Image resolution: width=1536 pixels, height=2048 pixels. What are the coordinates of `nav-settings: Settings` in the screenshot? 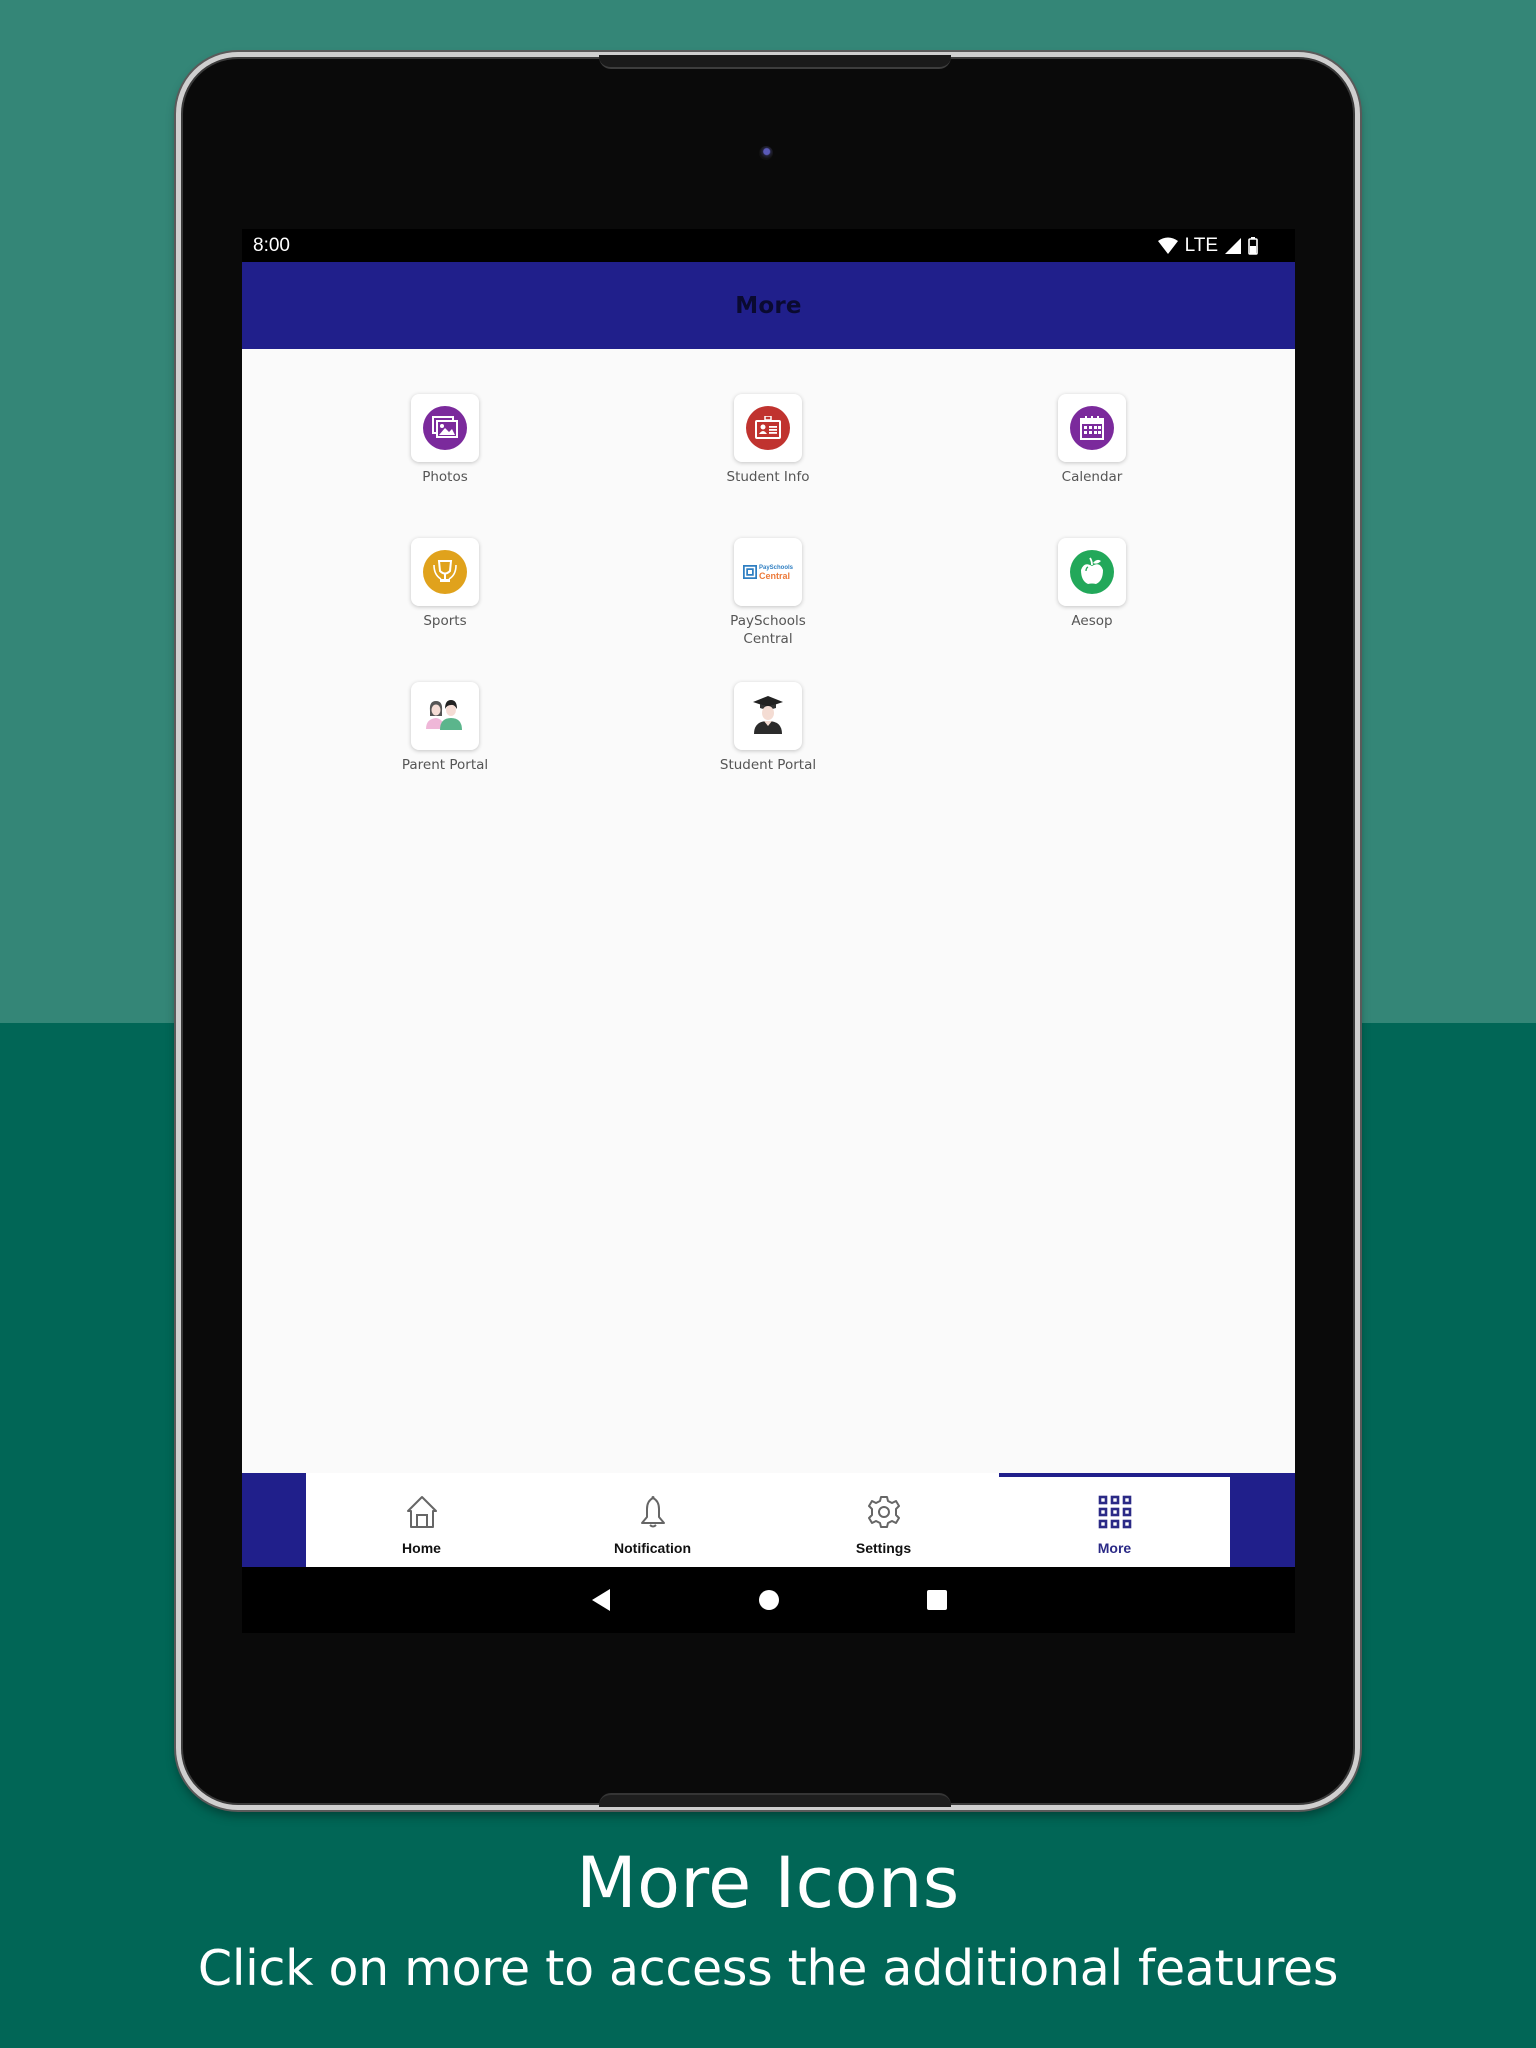 It's located at (883, 1520).